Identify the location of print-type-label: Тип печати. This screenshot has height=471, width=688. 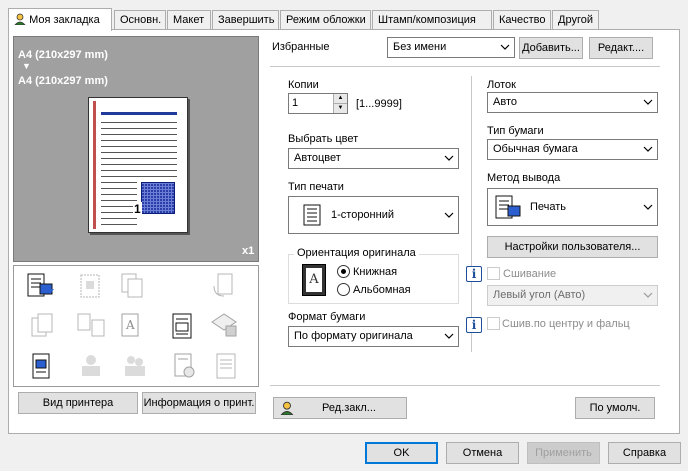
(316, 187).